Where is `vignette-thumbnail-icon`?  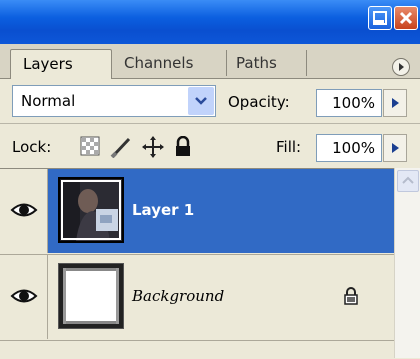 vignette-thumbnail-icon is located at coordinates (91, 296).